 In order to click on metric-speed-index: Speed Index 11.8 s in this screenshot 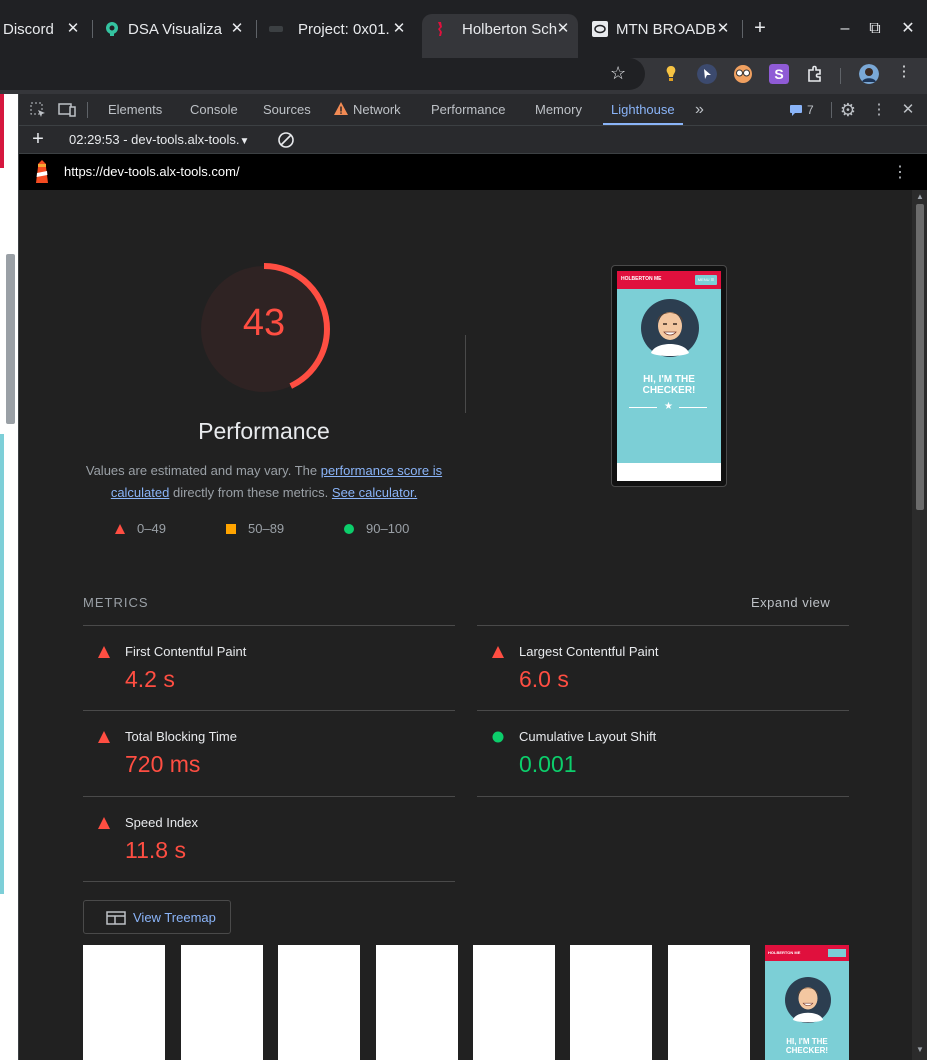, I will do `click(269, 839)`.